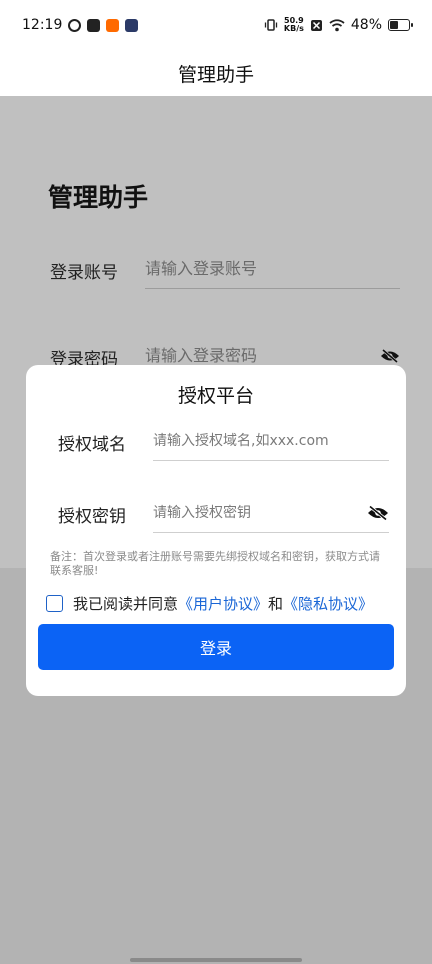  I want to click on privacy-agreement-link: 《隐私协议》, so click(328, 603).